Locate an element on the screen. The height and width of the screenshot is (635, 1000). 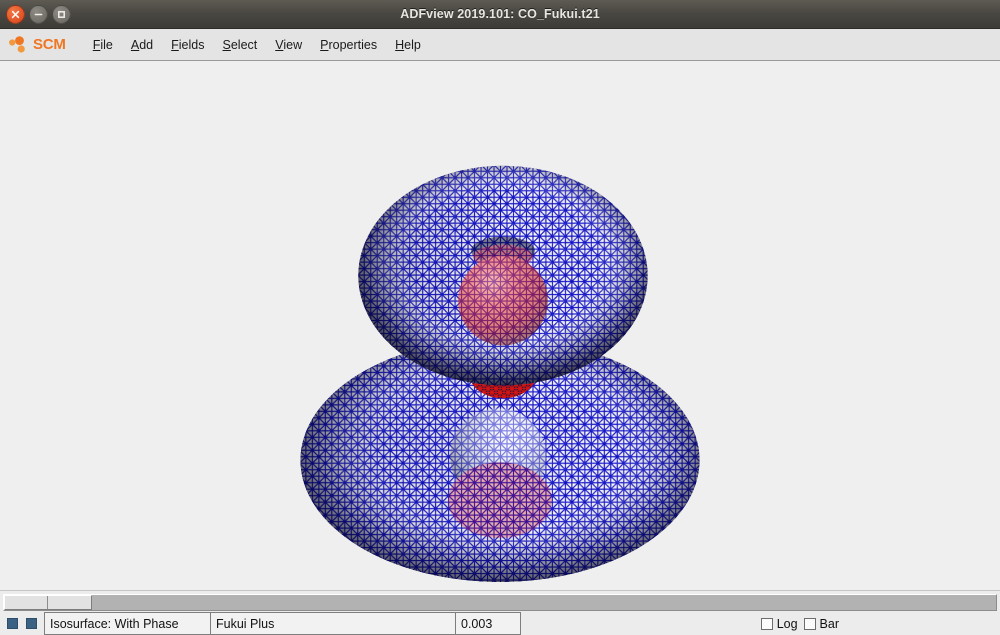
scrollbar-track is located at coordinates (500, 602).